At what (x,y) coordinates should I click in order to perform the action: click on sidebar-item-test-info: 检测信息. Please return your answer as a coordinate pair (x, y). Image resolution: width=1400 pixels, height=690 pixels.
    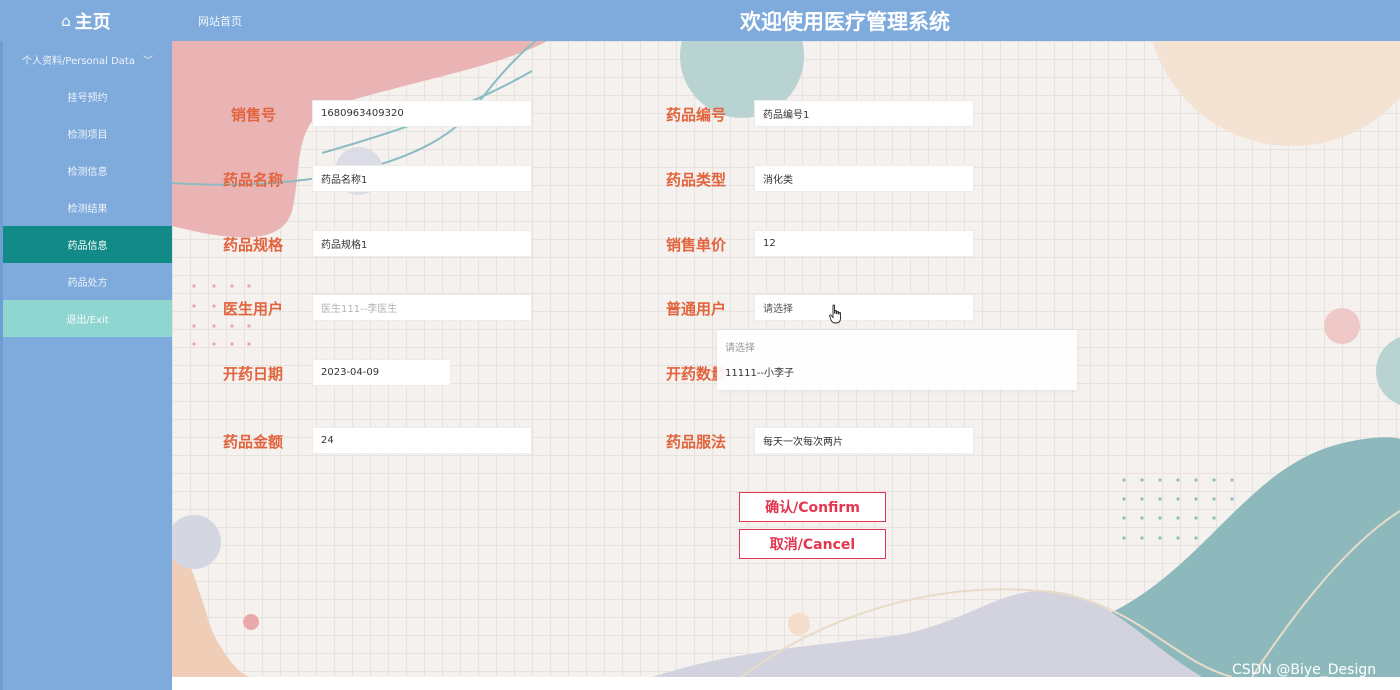
    Looking at the image, I should click on (87, 170).